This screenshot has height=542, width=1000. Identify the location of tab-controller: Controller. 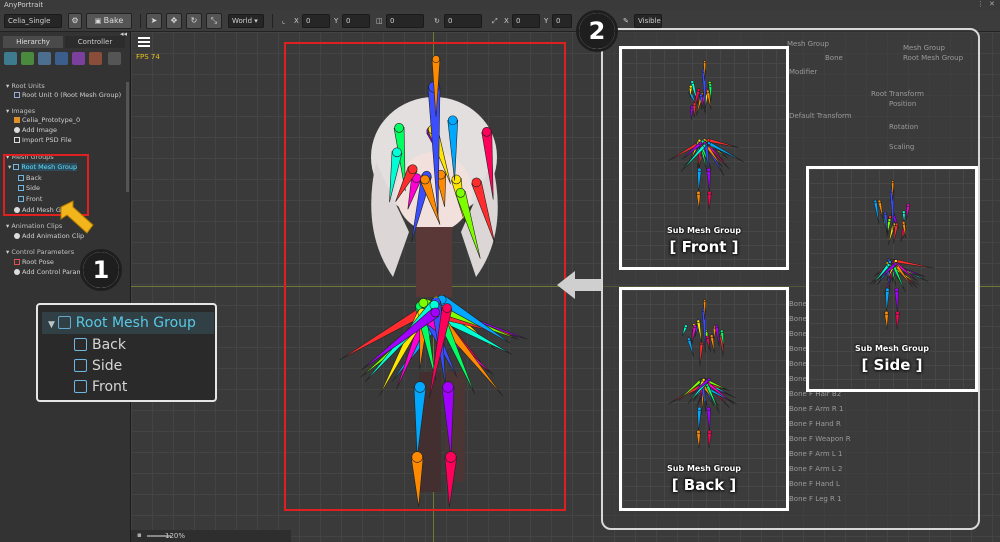
(95, 42).